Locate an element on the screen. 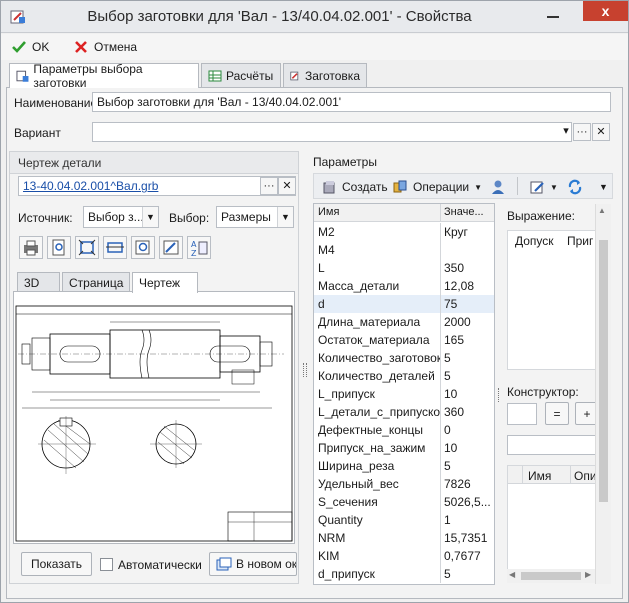  fit-width-button is located at coordinates (115, 247).